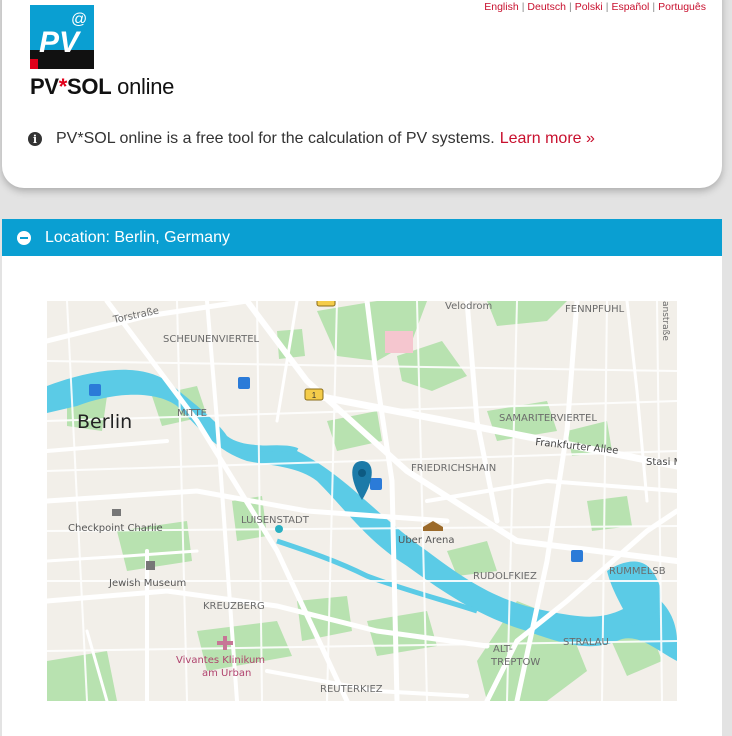  I want to click on camera-icon, so click(116, 512).